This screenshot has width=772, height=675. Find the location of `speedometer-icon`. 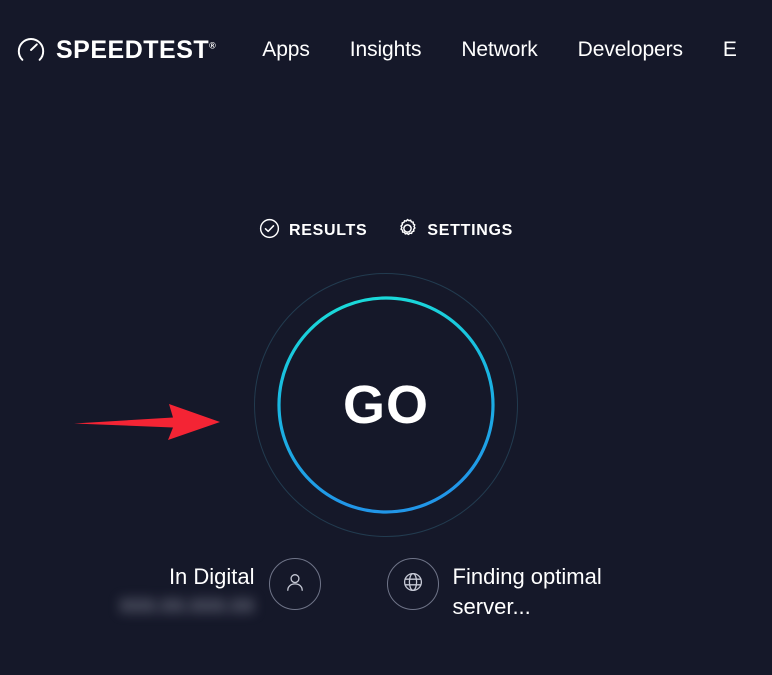

speedometer-icon is located at coordinates (31, 50).